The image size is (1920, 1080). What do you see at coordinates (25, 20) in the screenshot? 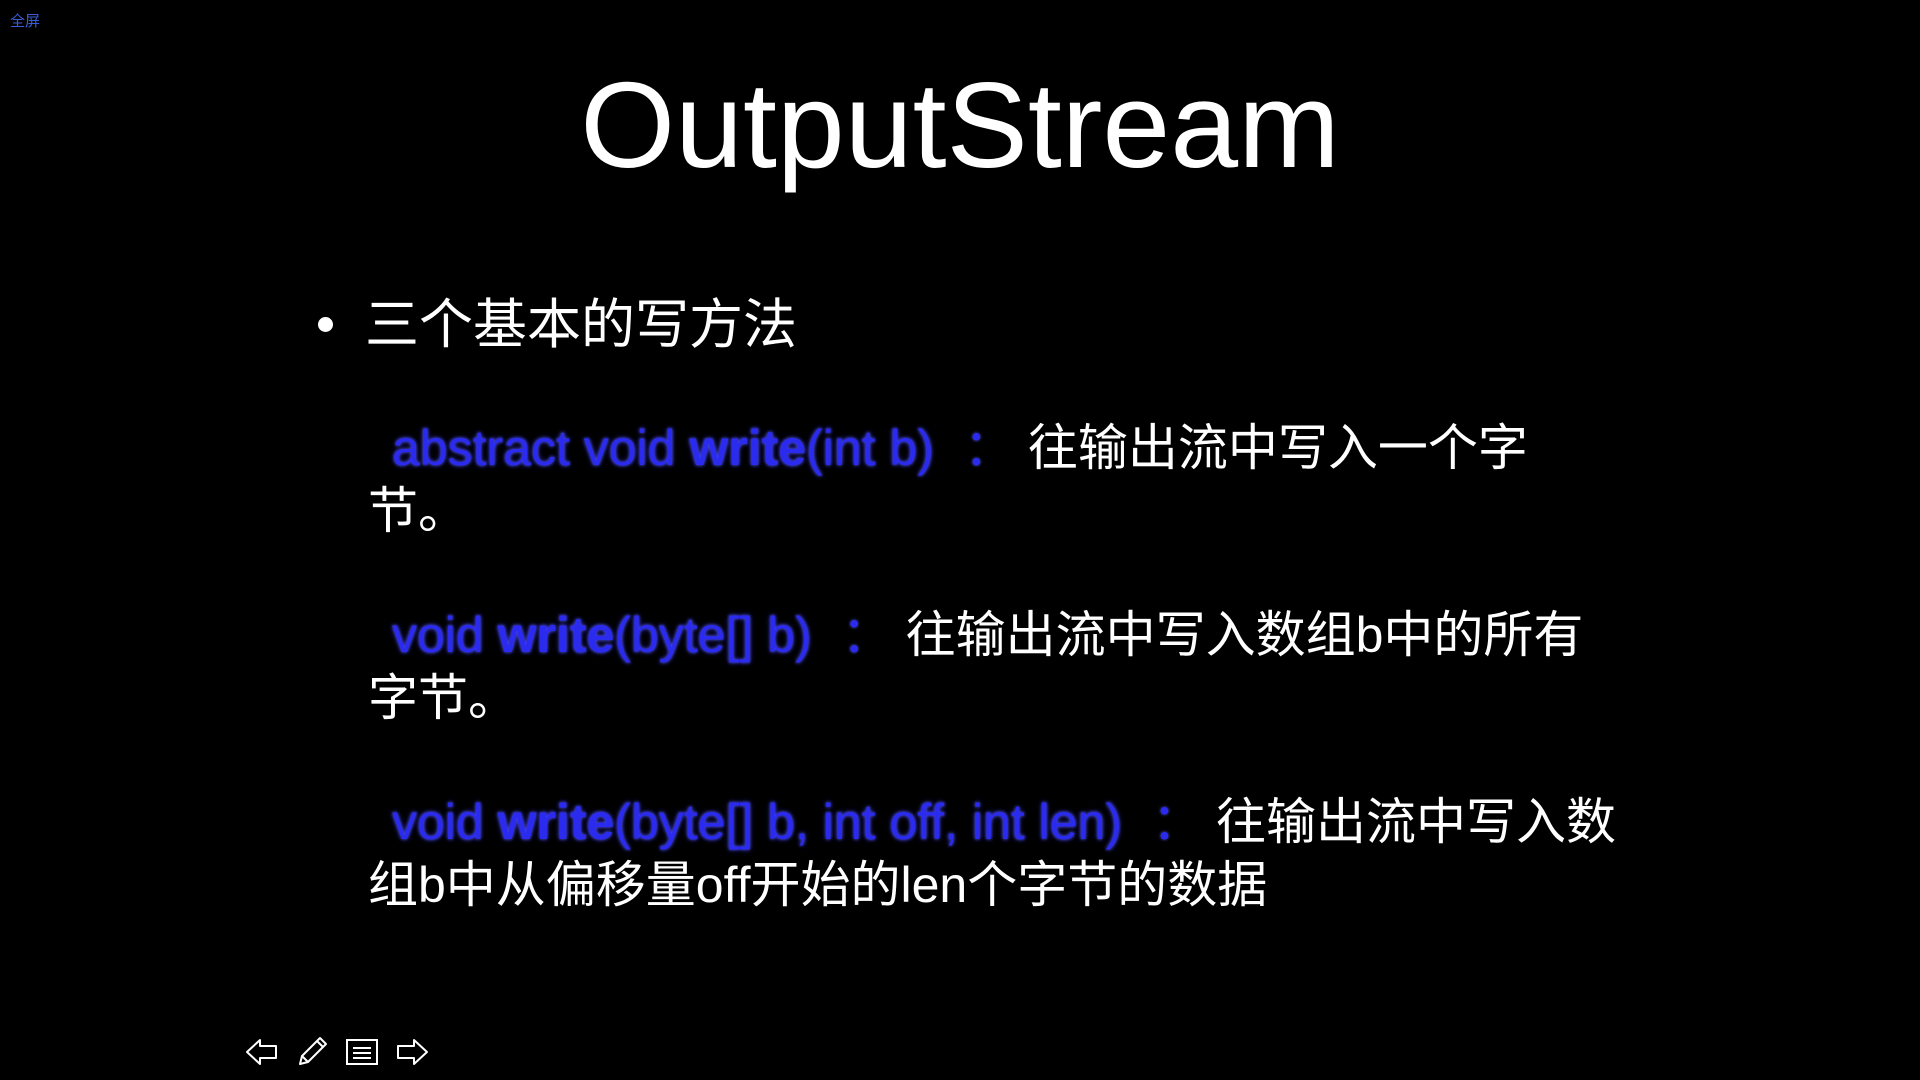
I see `fullscreen-link: 全屏` at bounding box center [25, 20].